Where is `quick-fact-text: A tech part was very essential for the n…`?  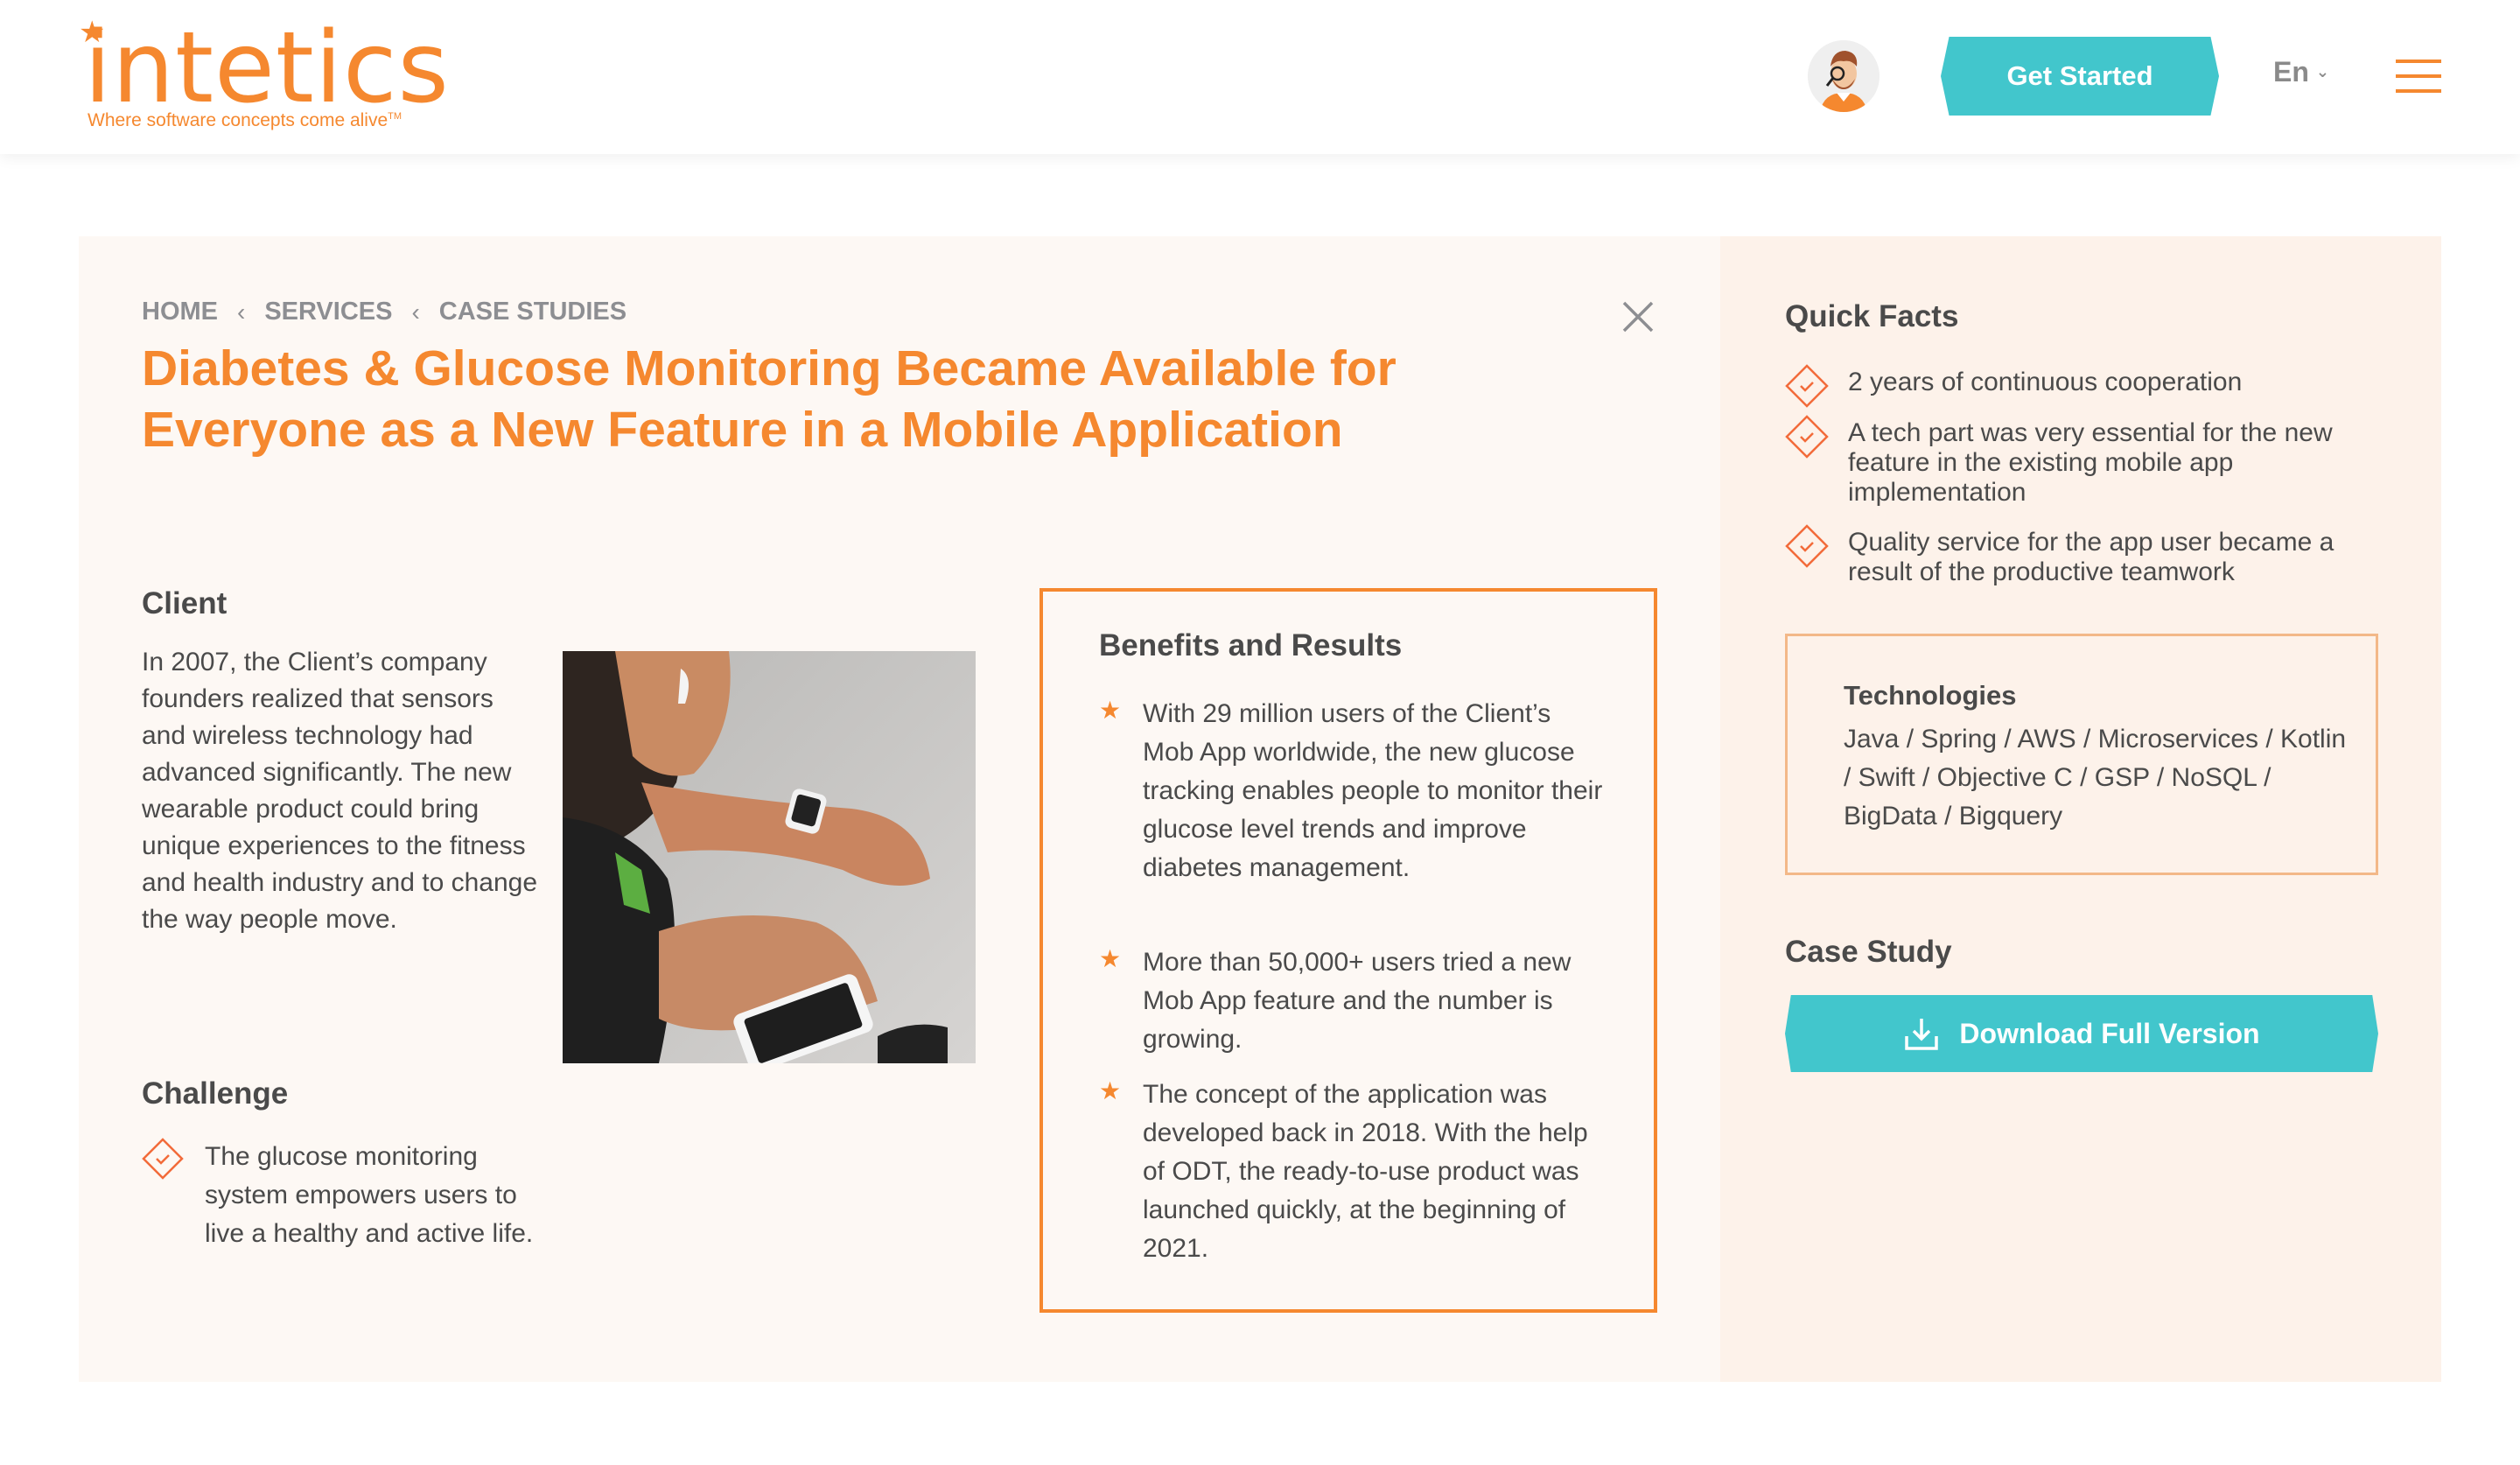 quick-fact-text: A tech part was very essential for the n… is located at coordinates (2090, 462).